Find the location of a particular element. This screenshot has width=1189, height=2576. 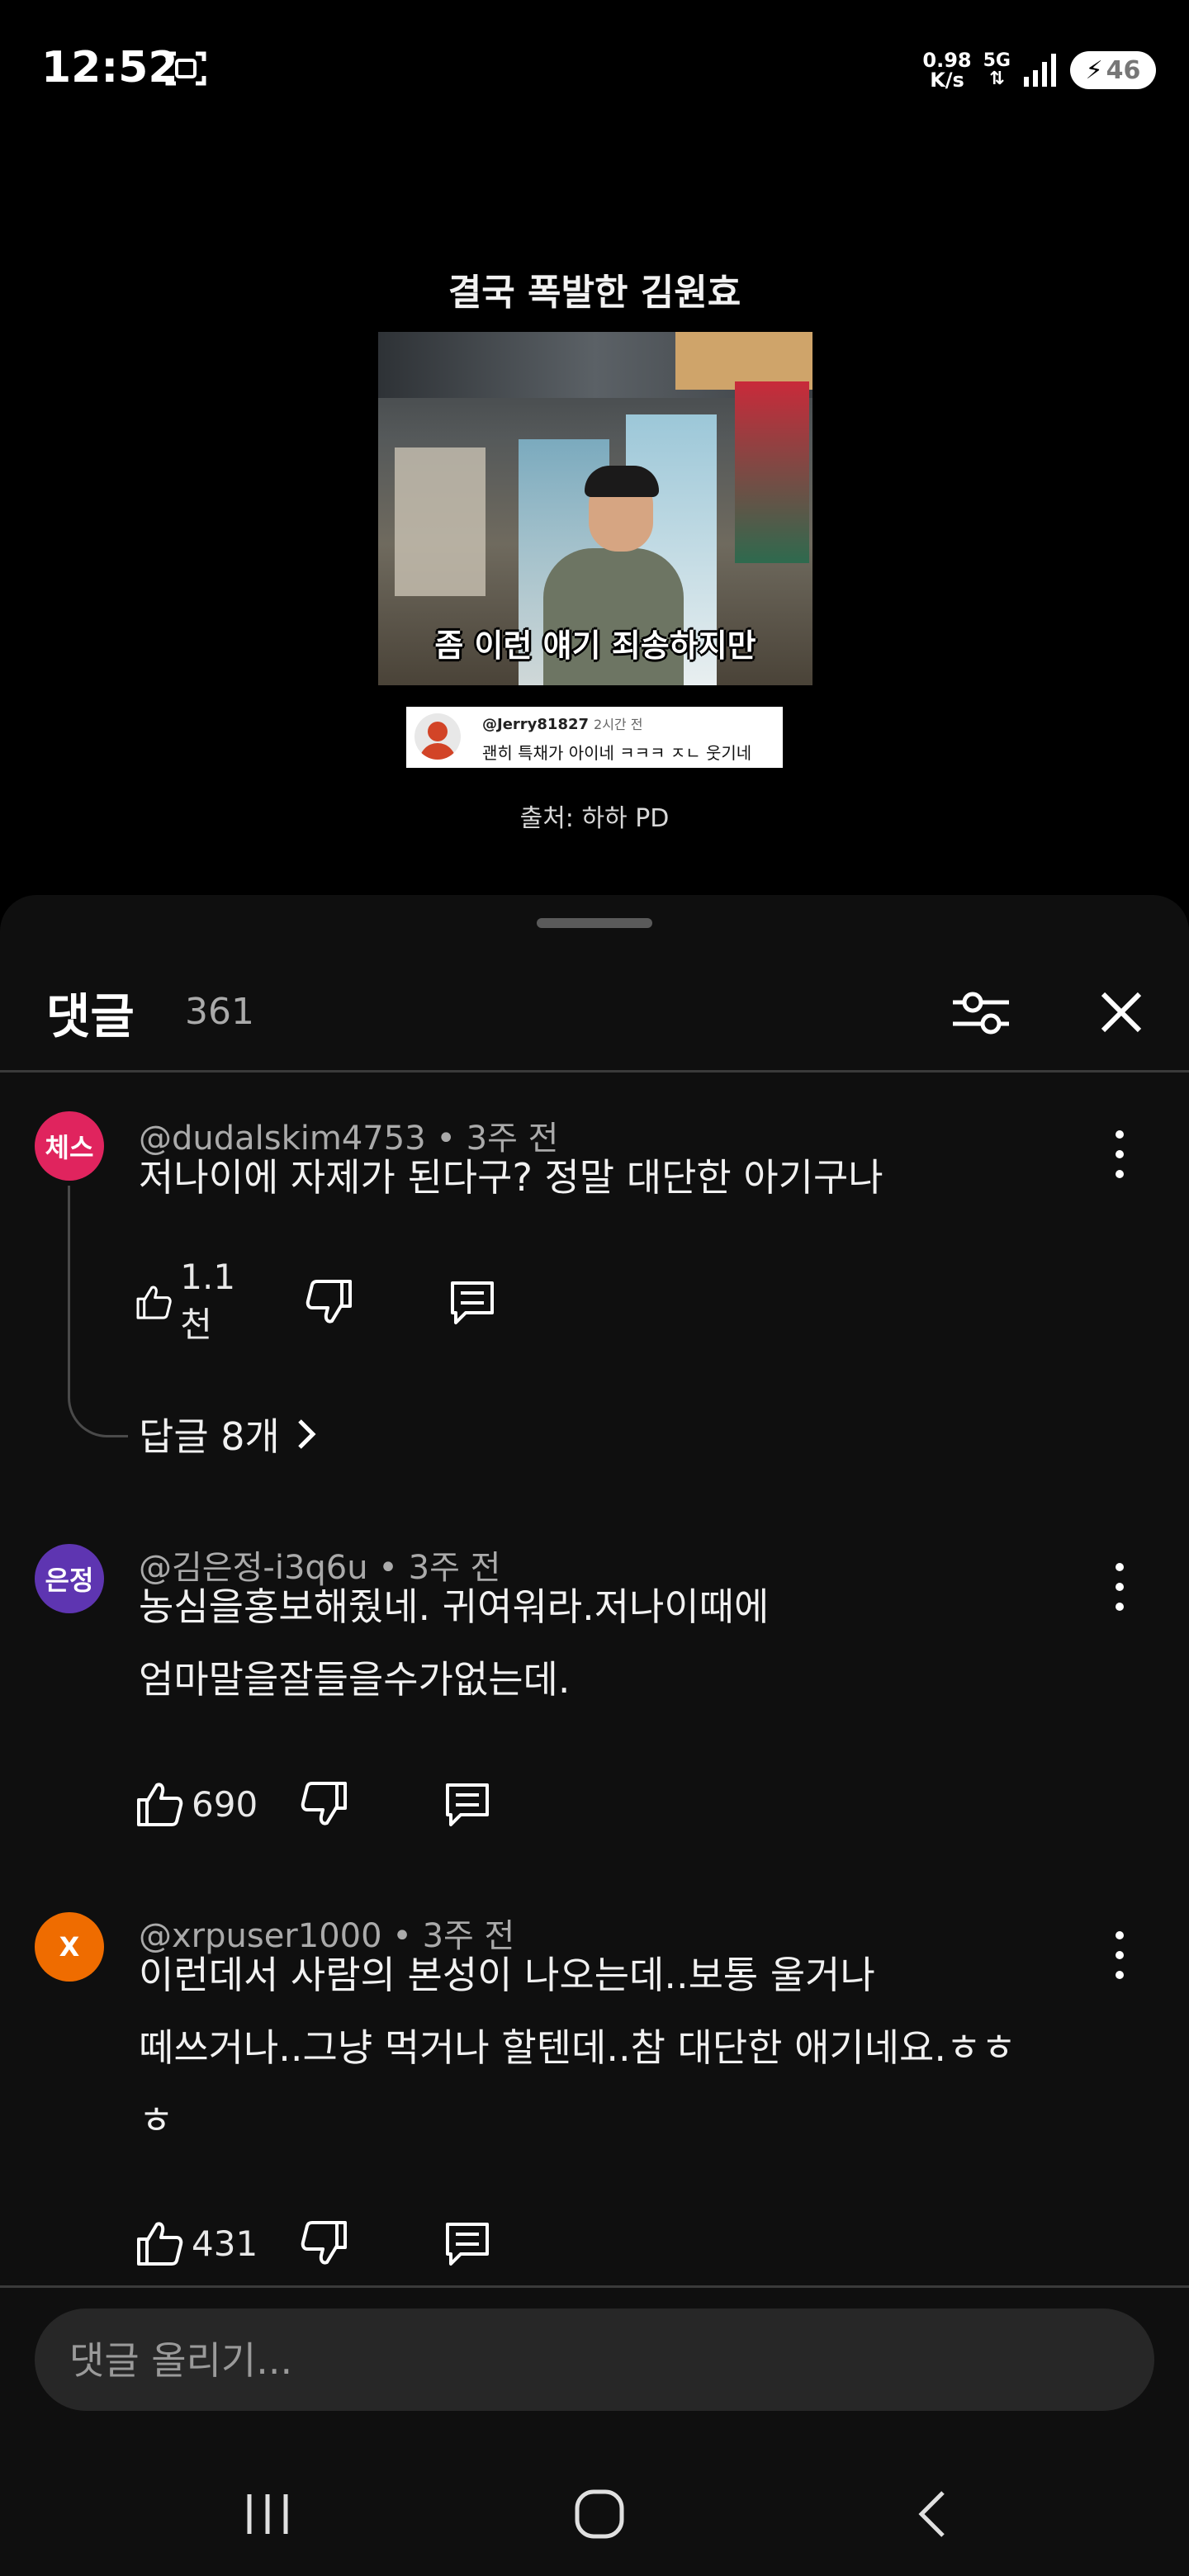

comments-header: 댓글 361 is located at coordinates (594, 1014).